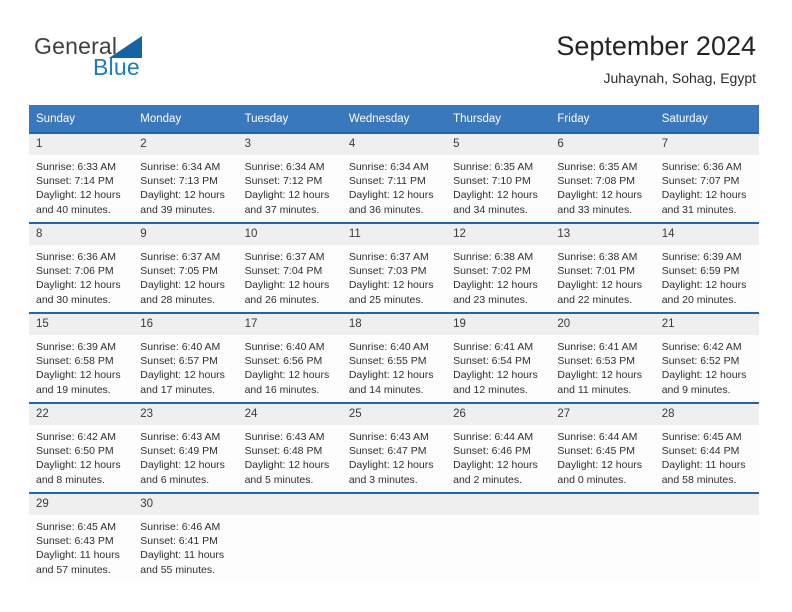 The image size is (792, 612). What do you see at coordinates (175, 479) in the screenshot?
I see `daylight-text-line2: and 6 minutes.` at bounding box center [175, 479].